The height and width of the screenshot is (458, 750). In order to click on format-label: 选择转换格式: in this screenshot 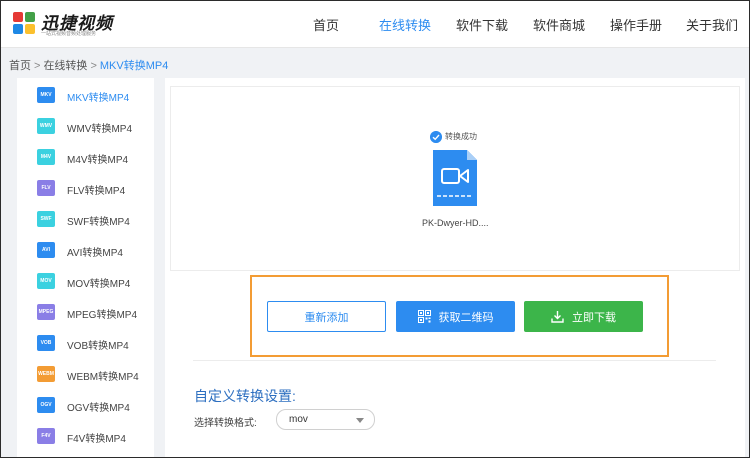, I will do `click(225, 423)`.